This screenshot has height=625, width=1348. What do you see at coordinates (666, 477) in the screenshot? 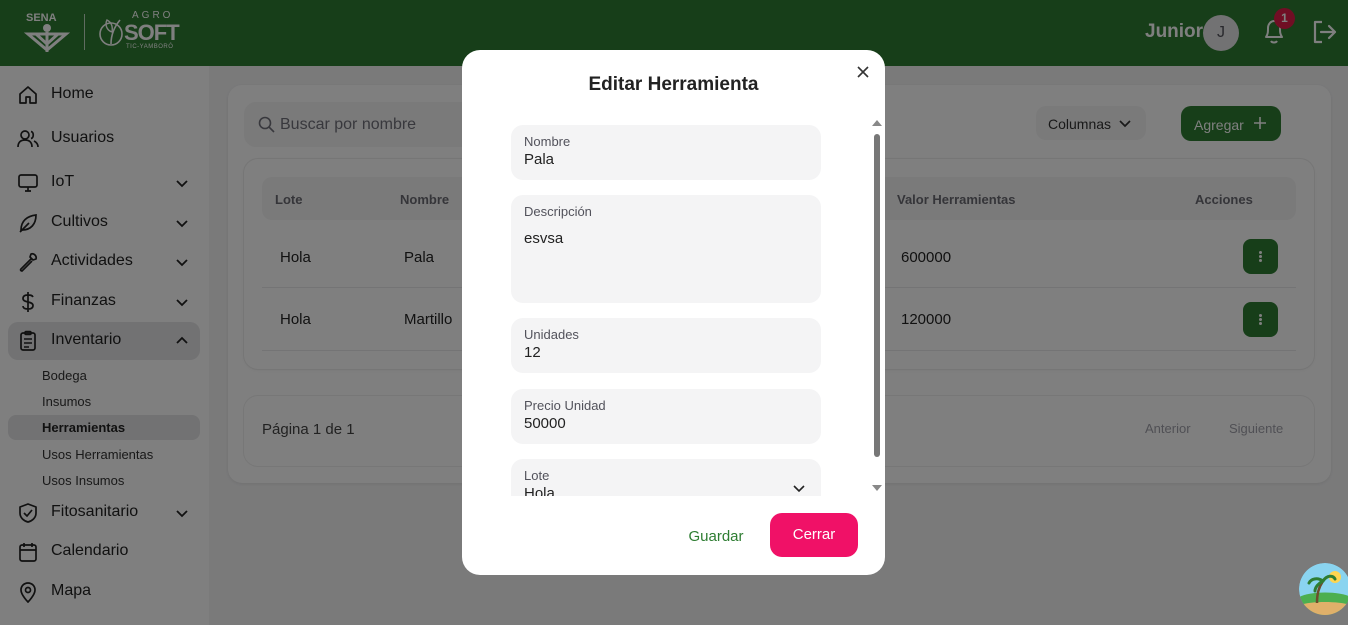
I see `lote-select: Lote Hola` at bounding box center [666, 477].